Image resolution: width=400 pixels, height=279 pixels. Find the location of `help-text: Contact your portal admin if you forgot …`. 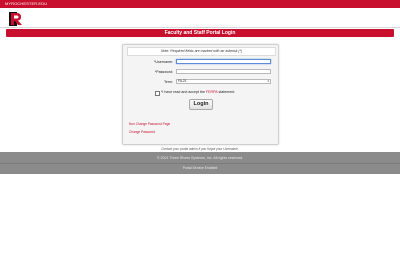

help-text: Contact your portal admin if you forgot … is located at coordinates (200, 149).